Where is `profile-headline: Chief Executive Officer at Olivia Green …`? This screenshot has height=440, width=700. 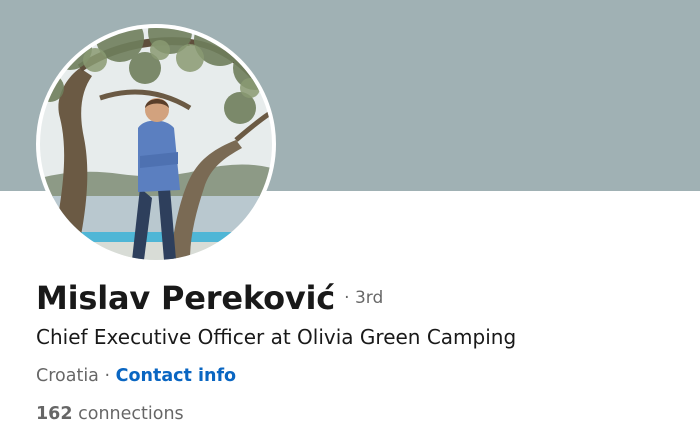 profile-headline: Chief Executive Officer at Olivia Green … is located at coordinates (276, 337).